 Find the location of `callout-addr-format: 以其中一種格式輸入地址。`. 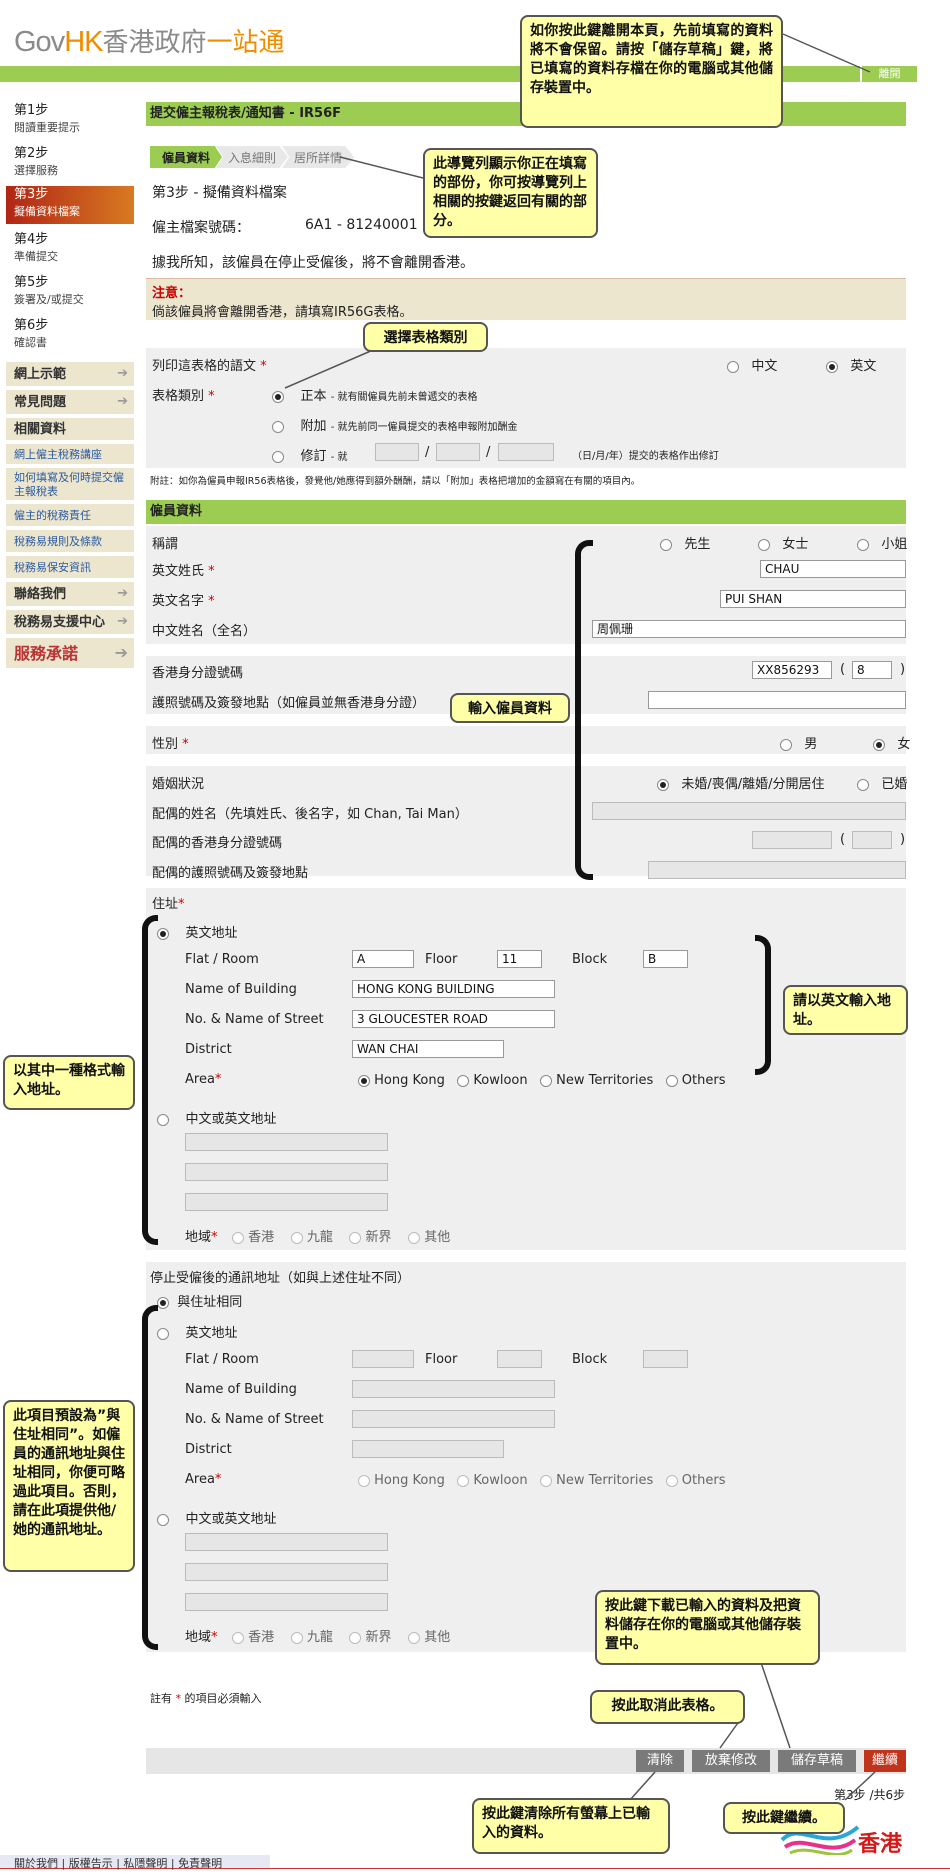

callout-addr-format: 以其中一種格式輸入地址。 is located at coordinates (69, 1082).